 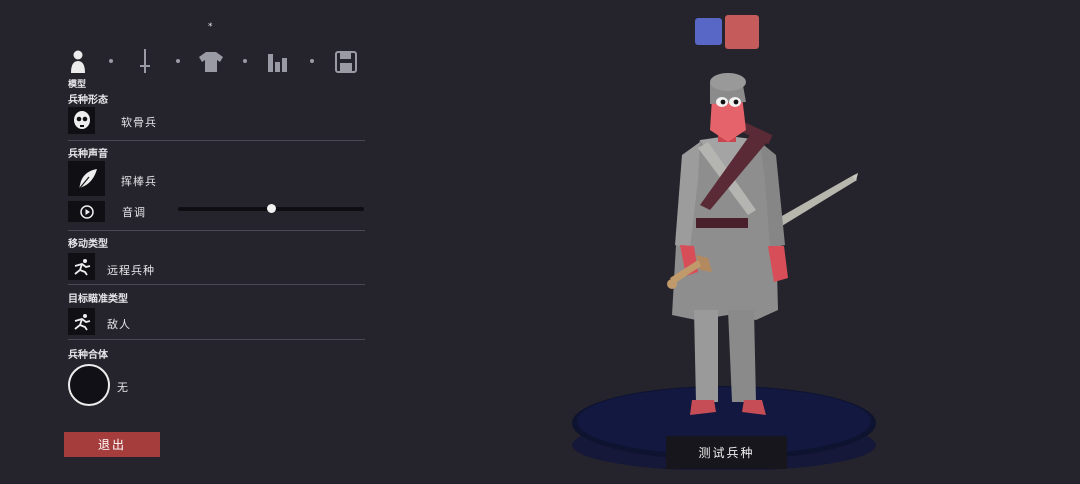 What do you see at coordinates (98, 299) in the screenshot?
I see `section-title-targeting: 目标瞄准类型` at bounding box center [98, 299].